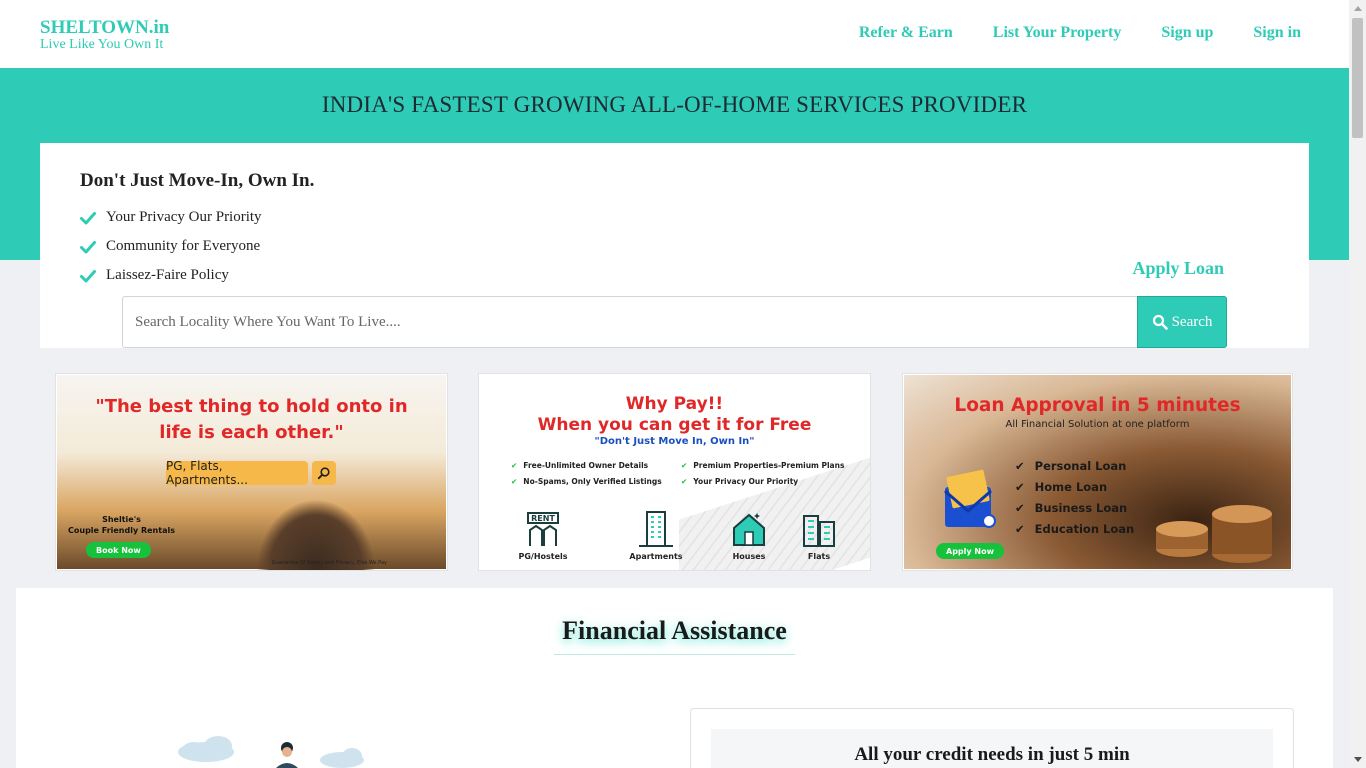 The height and width of the screenshot is (768, 1366). I want to click on magnifier-icon, so click(324, 473).